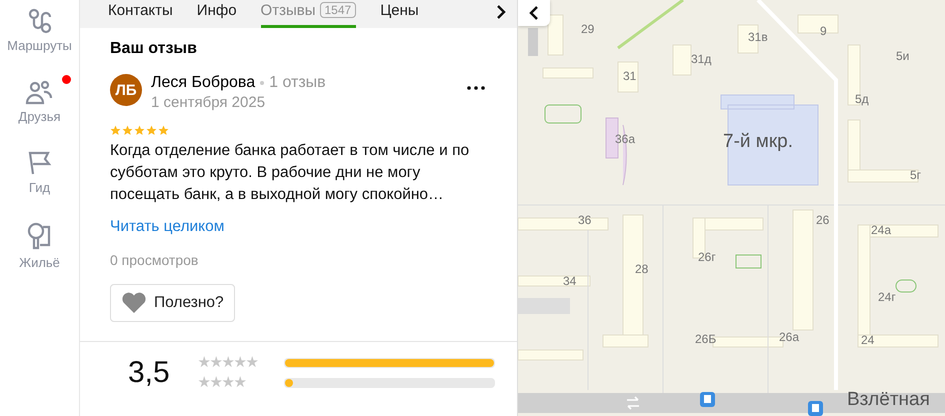  I want to click on star-rating-label: ★★★★, so click(222, 383).